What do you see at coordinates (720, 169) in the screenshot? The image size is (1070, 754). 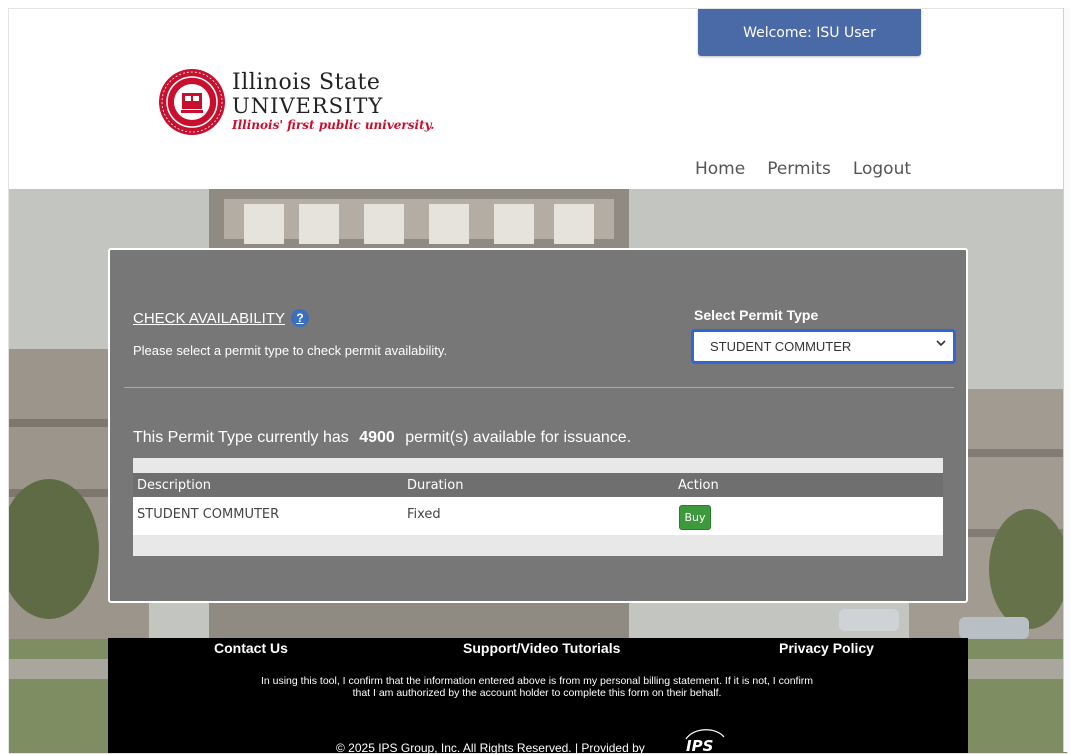 I see `nav-home: Home` at bounding box center [720, 169].